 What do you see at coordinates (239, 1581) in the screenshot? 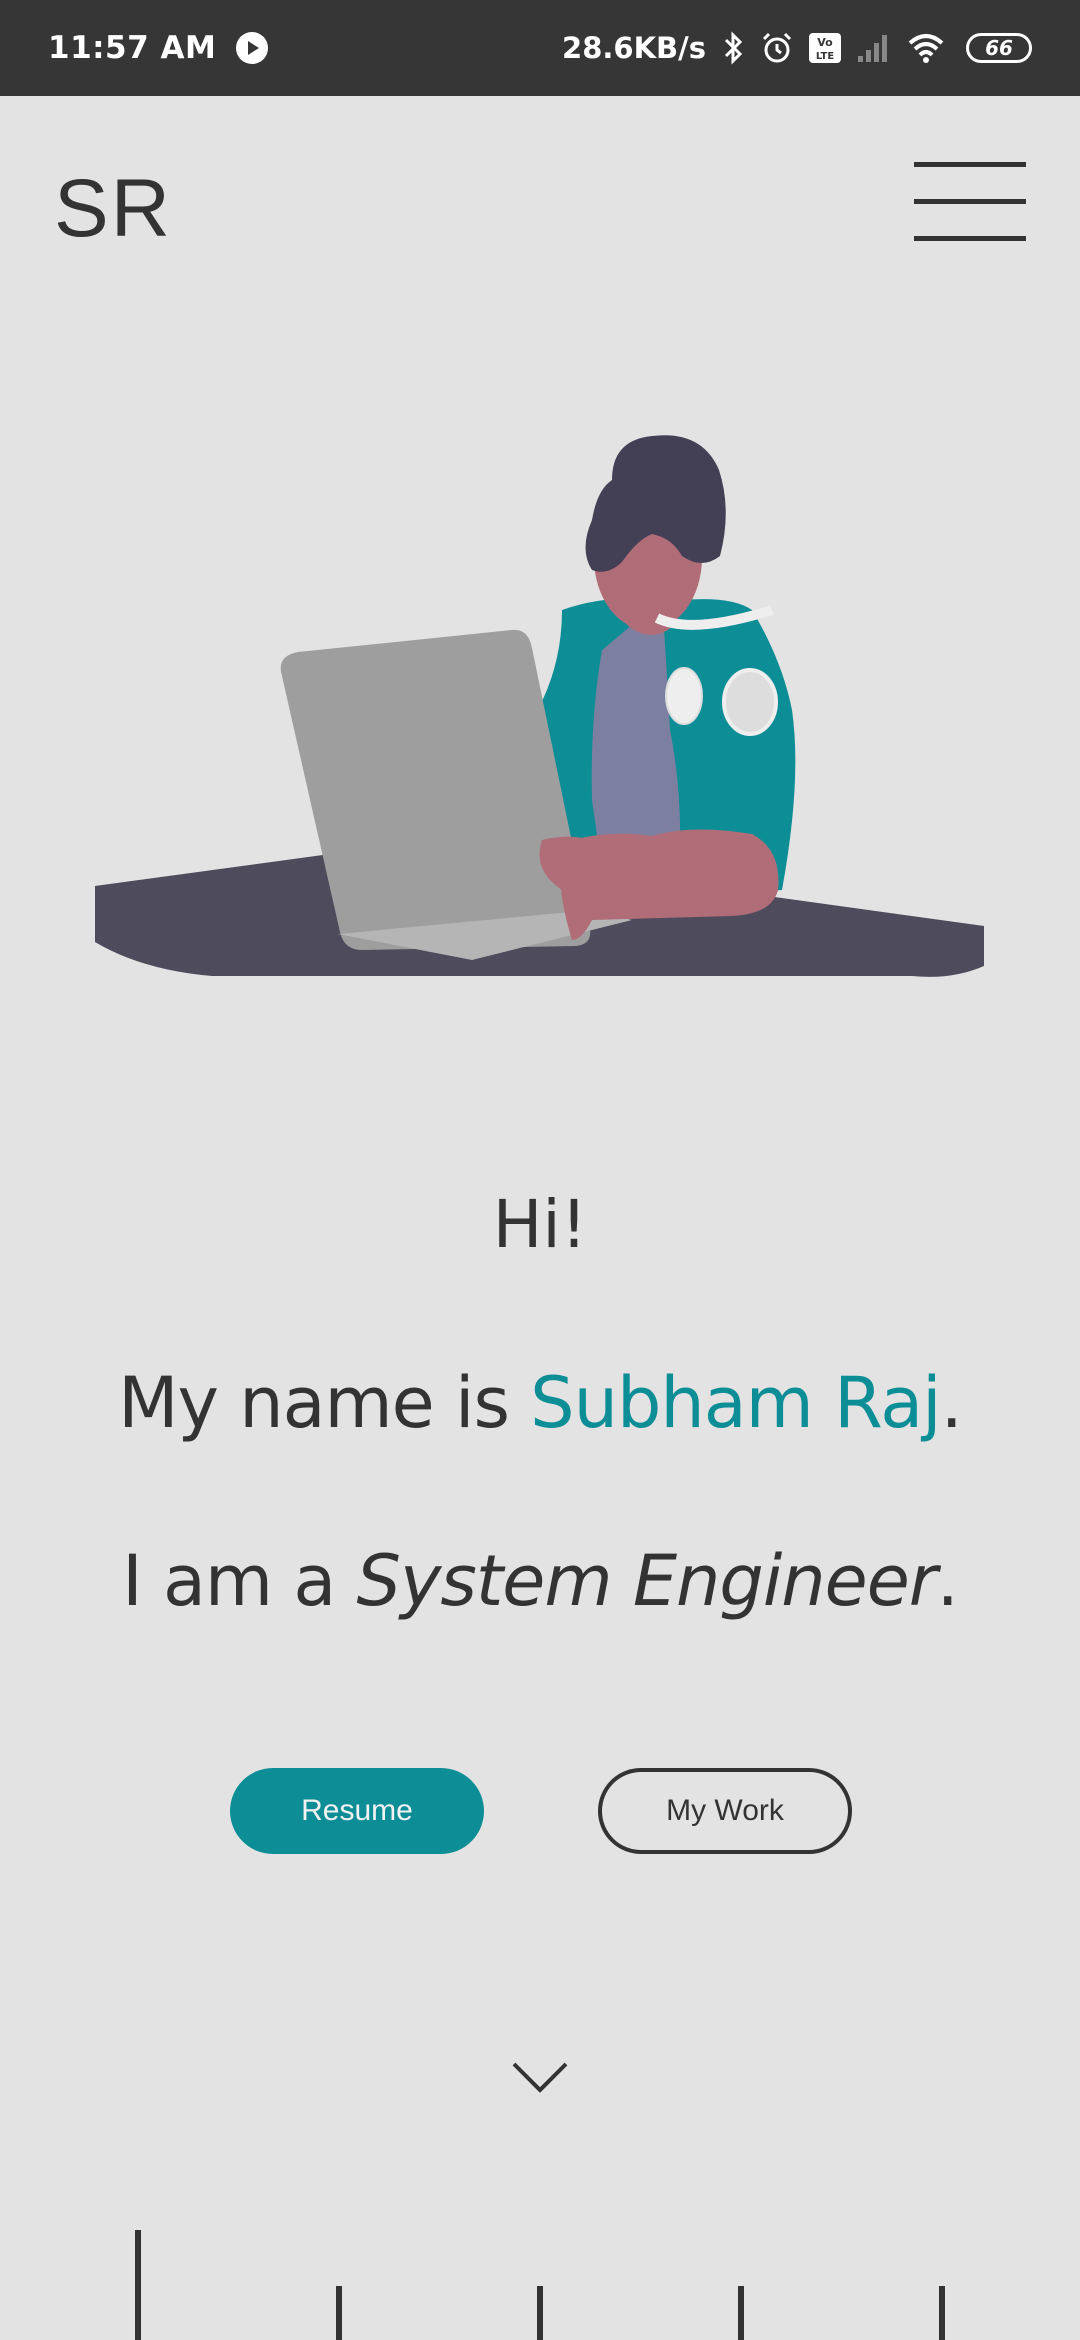
I see `role-prefix: I am a` at bounding box center [239, 1581].